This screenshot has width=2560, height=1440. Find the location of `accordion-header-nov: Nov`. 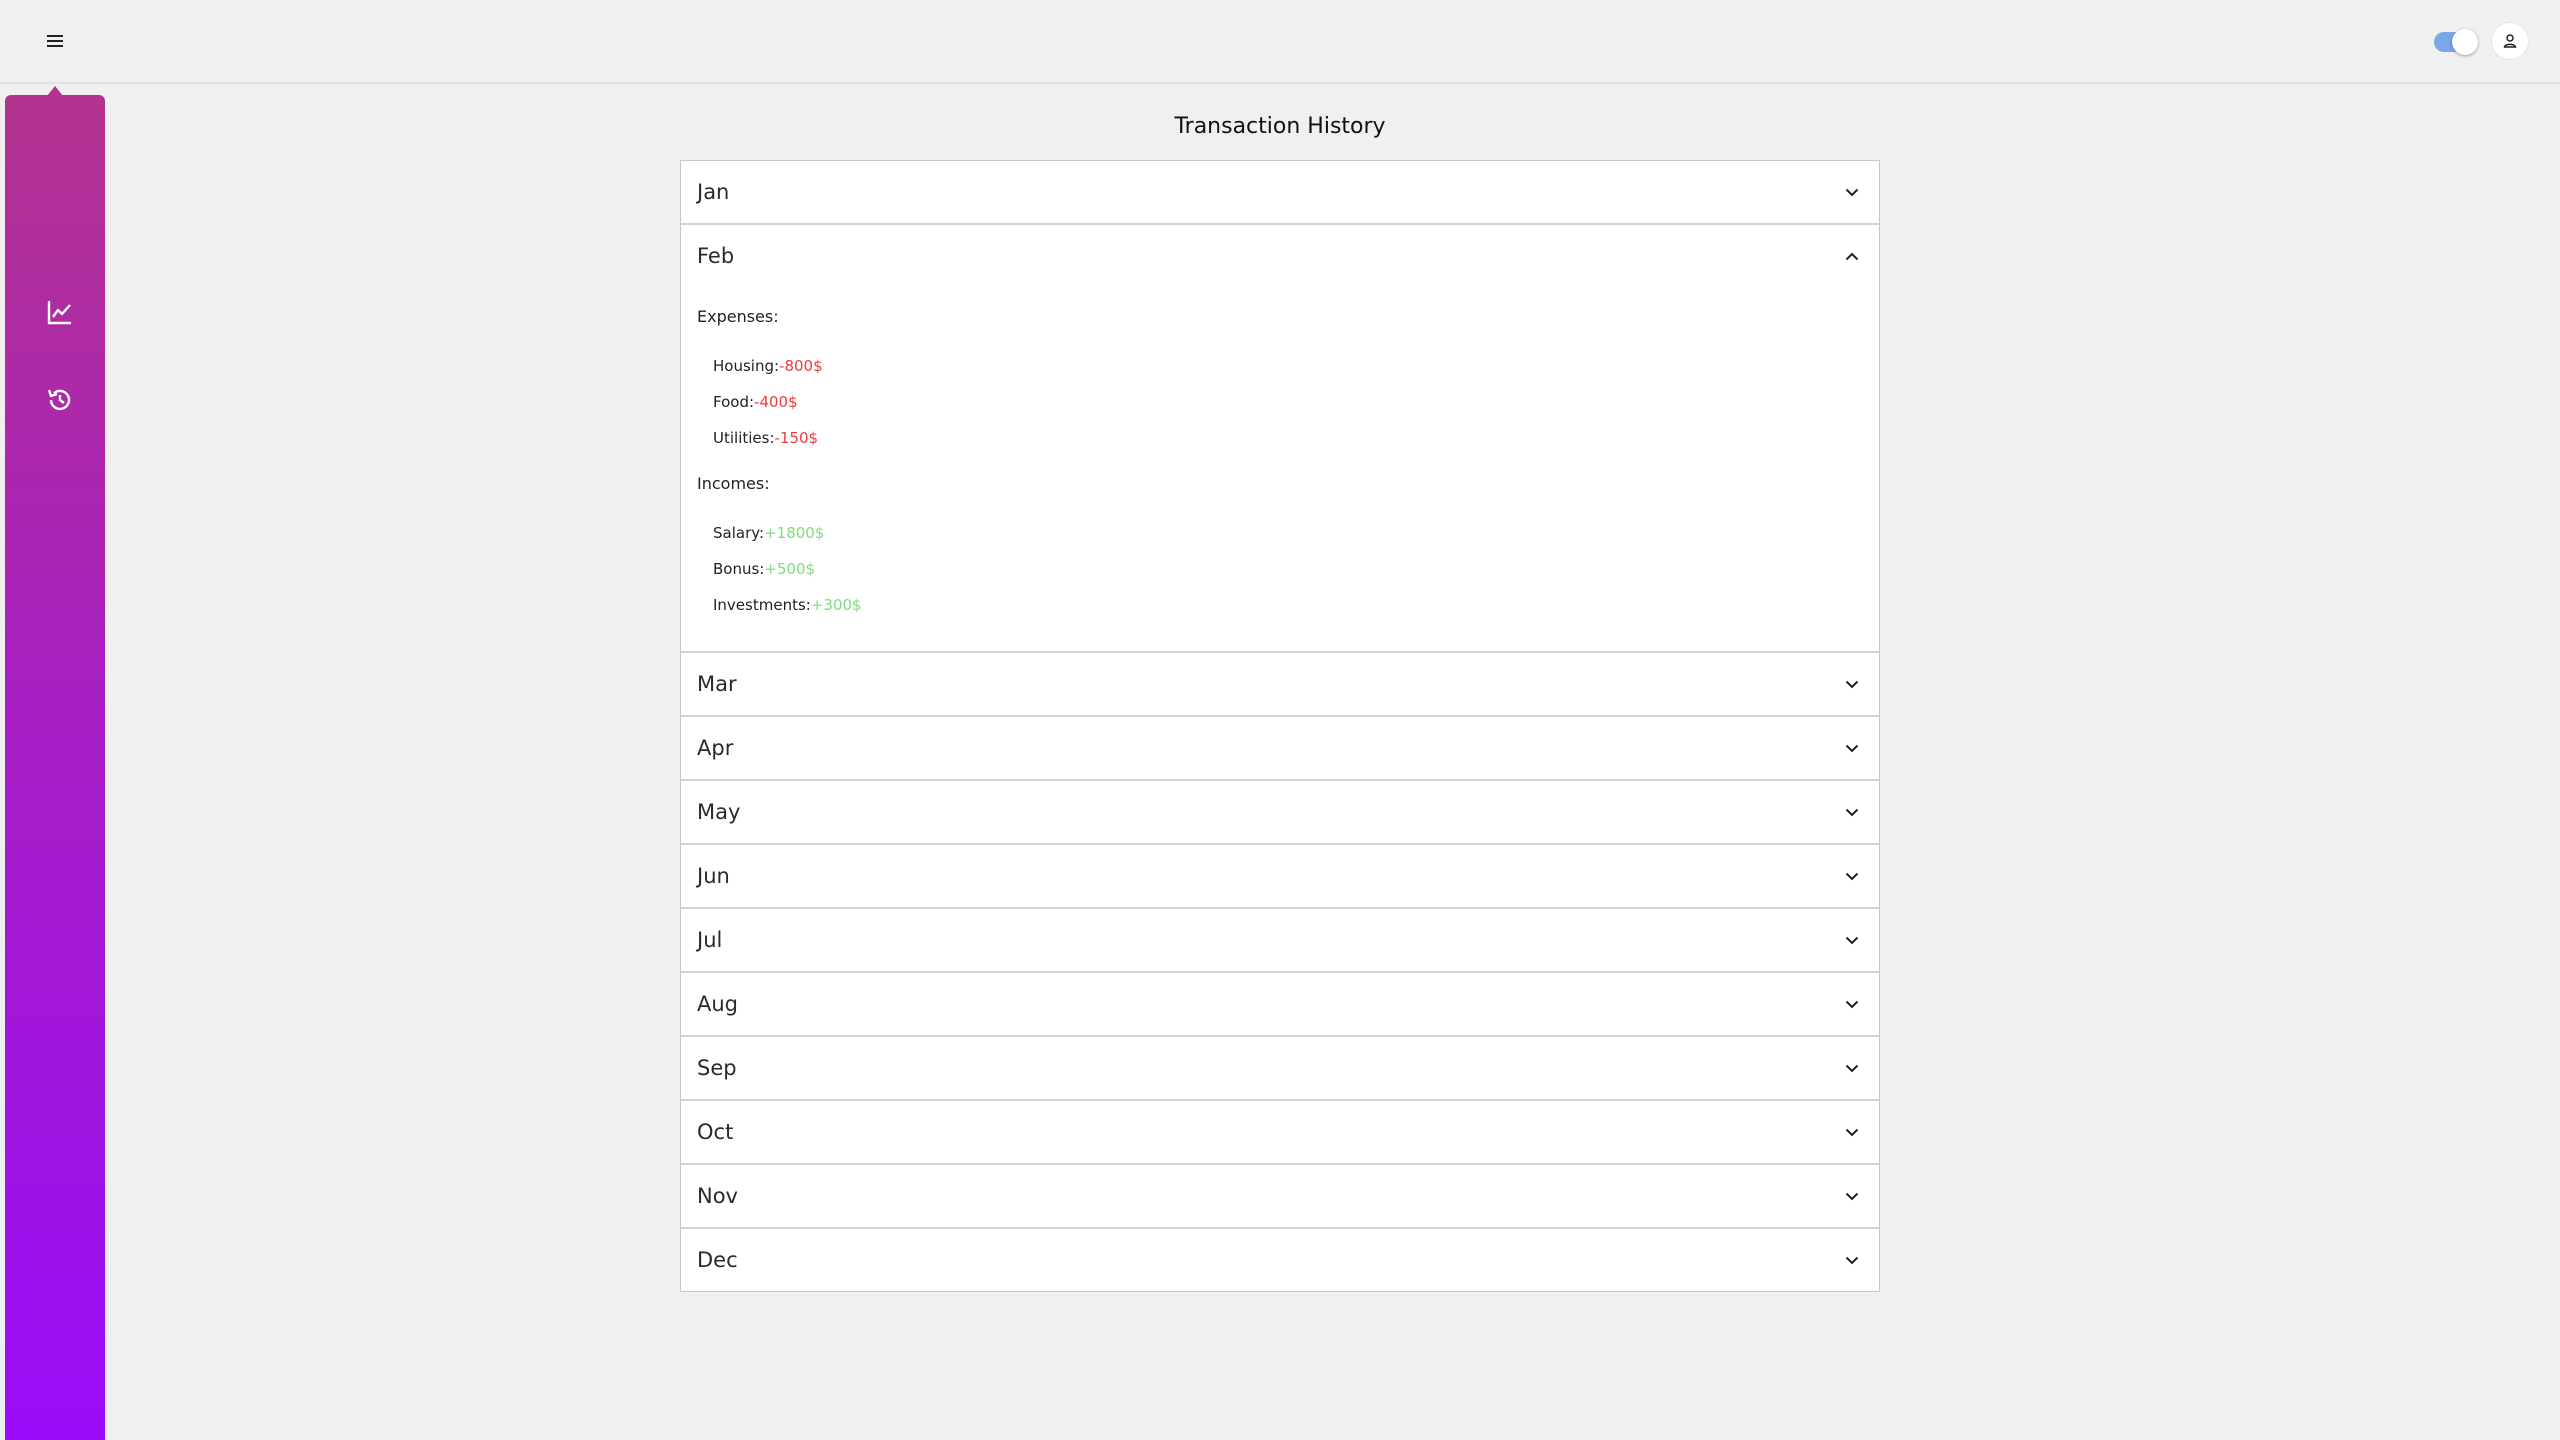

accordion-header-nov: Nov is located at coordinates (1280, 1196).